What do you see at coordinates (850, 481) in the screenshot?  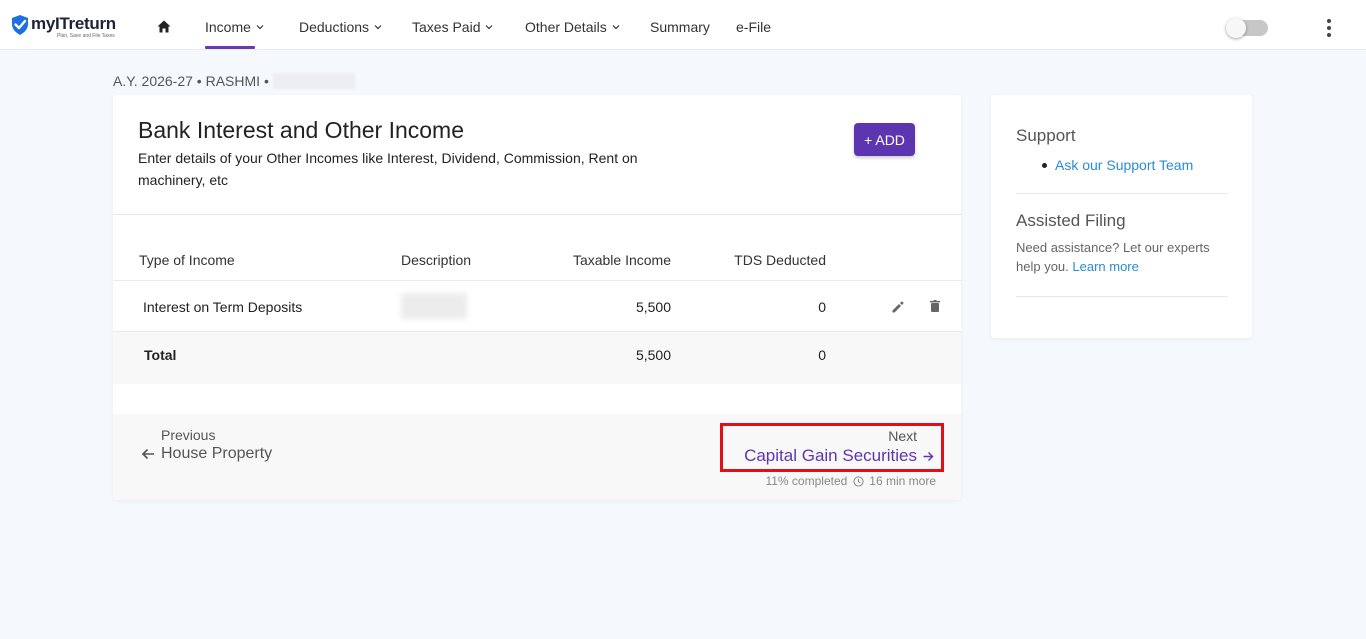 I see `progress-info: 11% completed 16 min more` at bounding box center [850, 481].